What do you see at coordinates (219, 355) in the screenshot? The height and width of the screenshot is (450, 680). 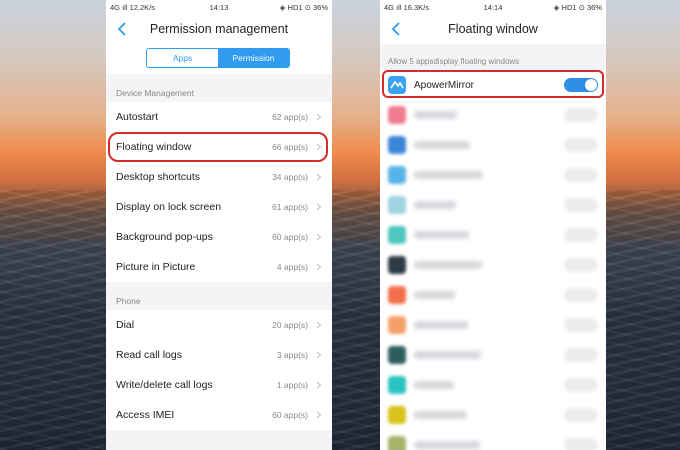 I see `permission-row: Read call logs 3 app(s)` at bounding box center [219, 355].